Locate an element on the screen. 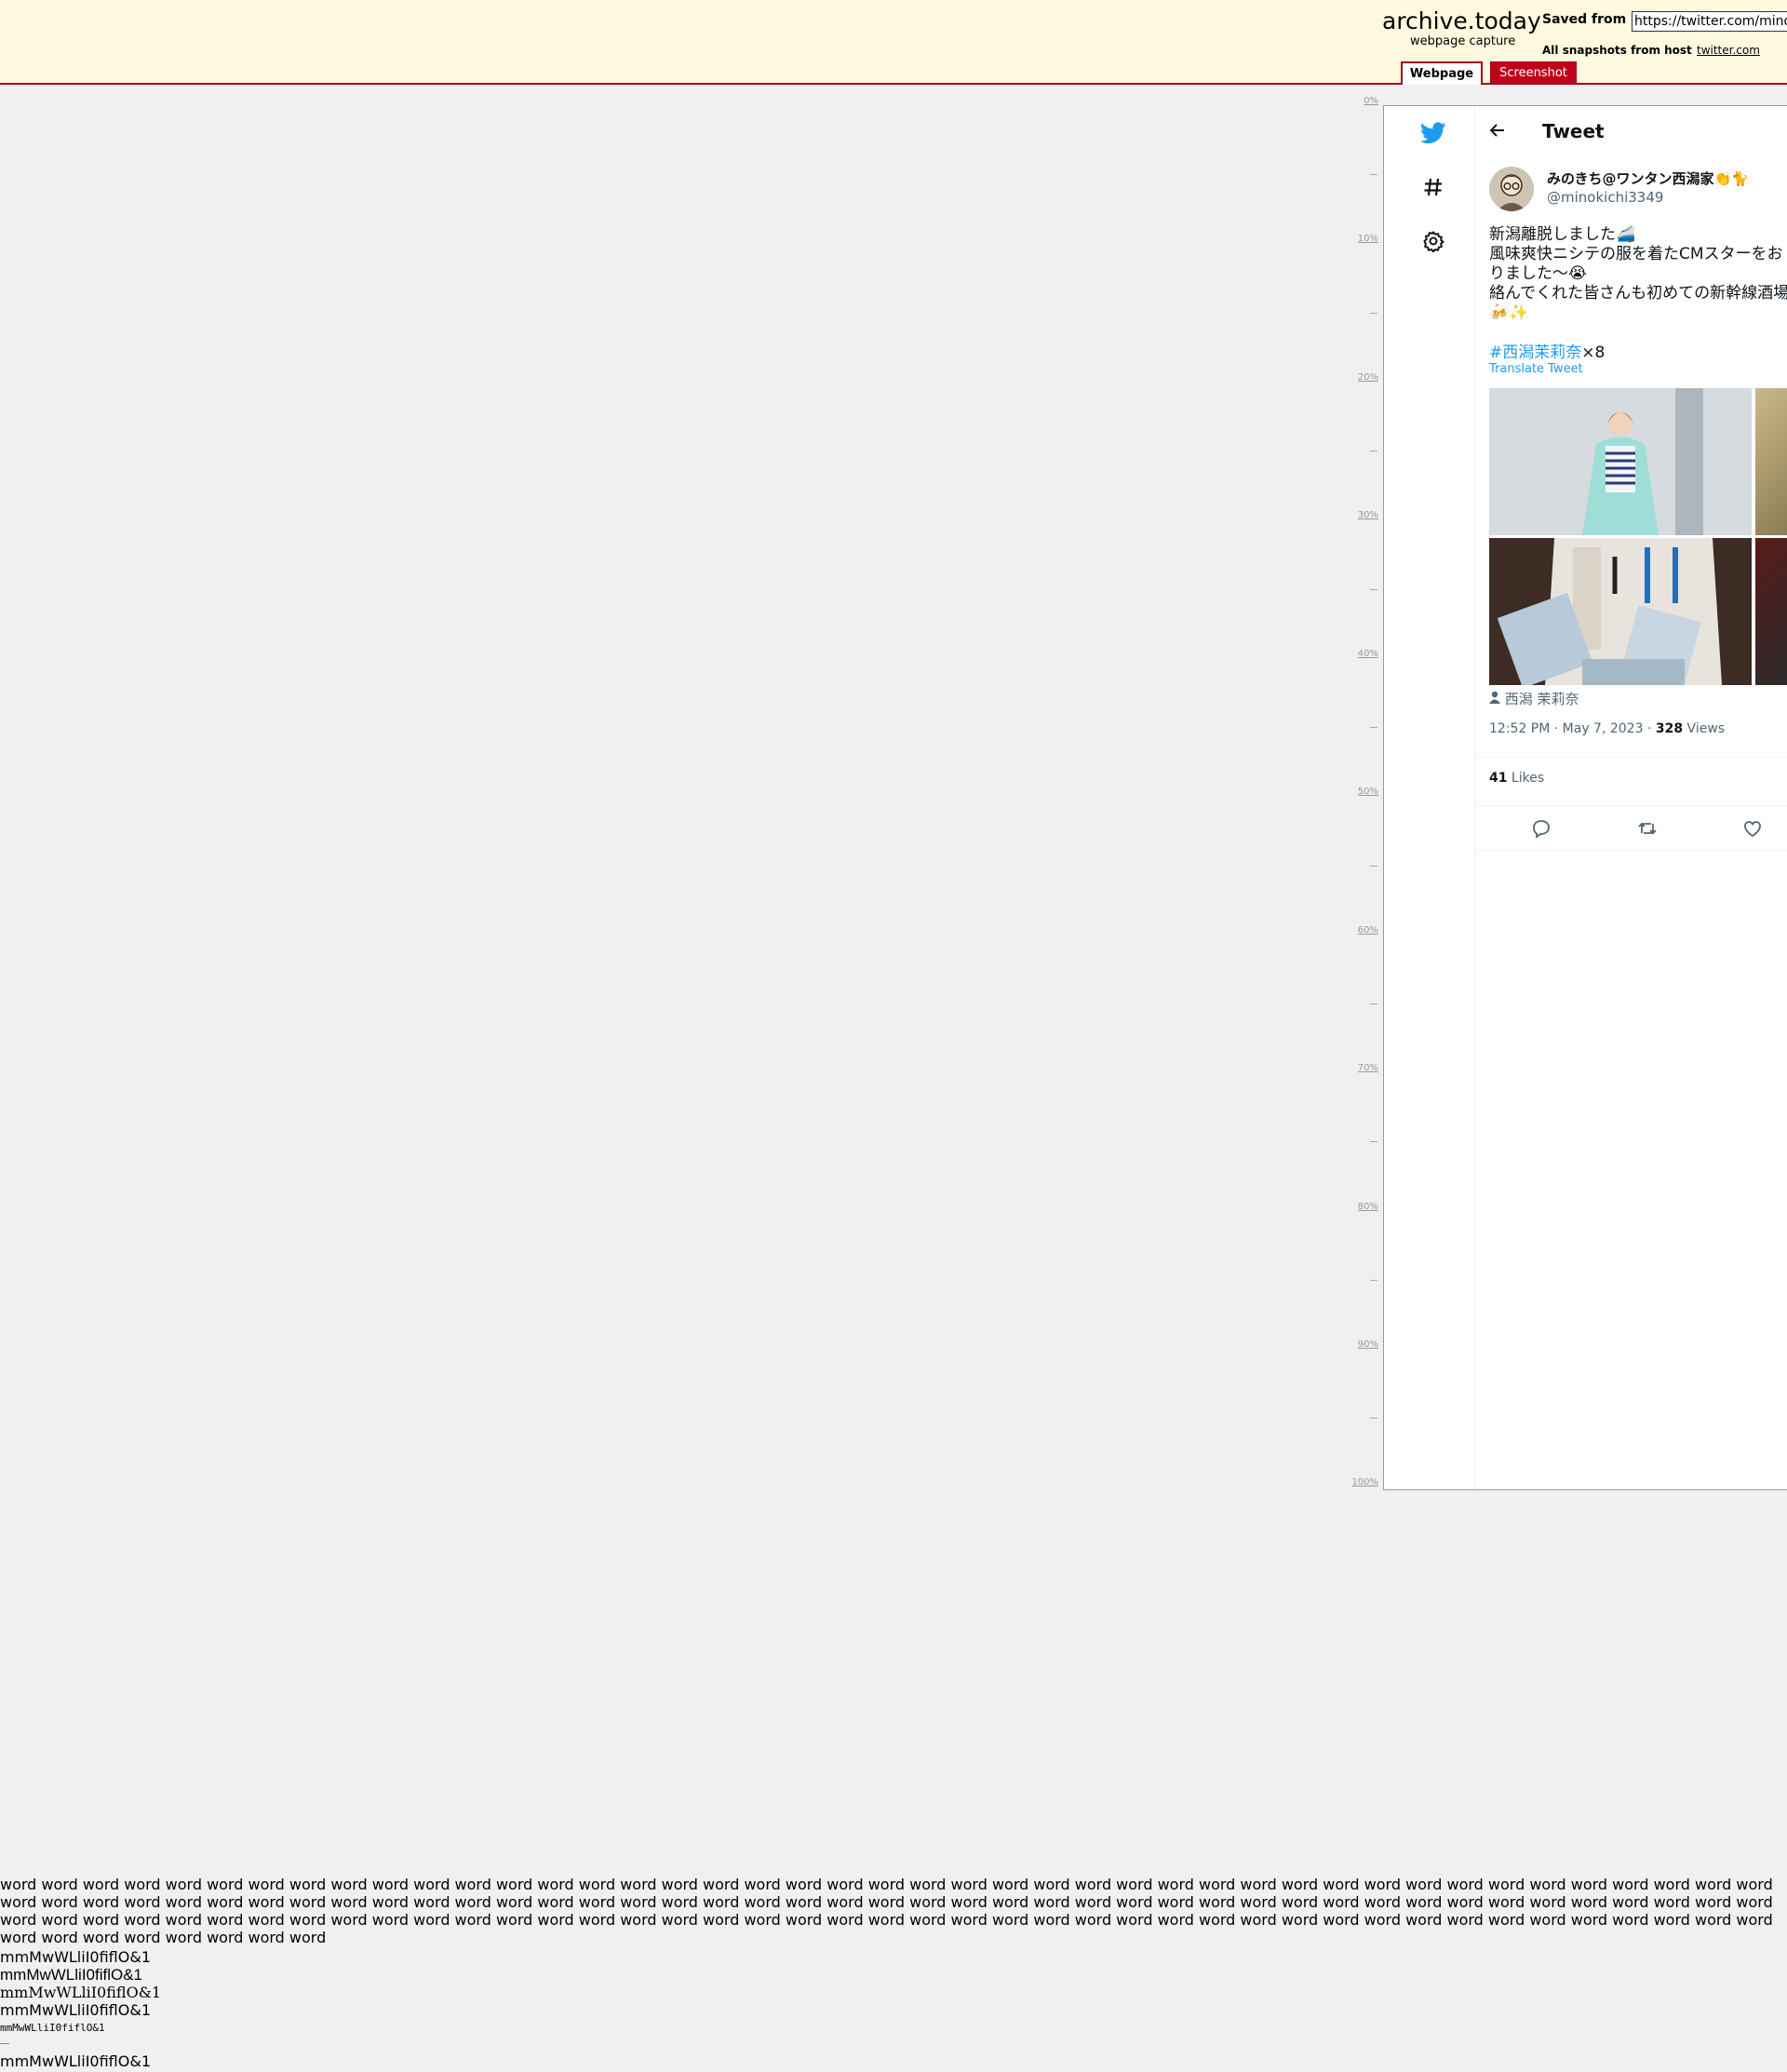 The image size is (1787, 2072). hashtag-line: #西潟茉莉奈×8 is located at coordinates (1547, 350).